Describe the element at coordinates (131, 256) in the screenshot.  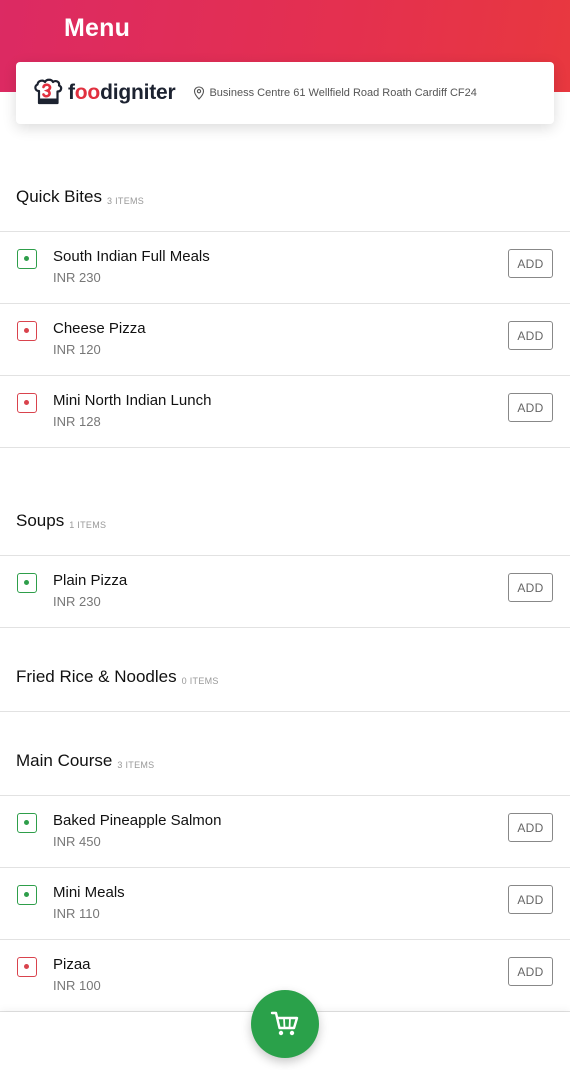
I see `item-name: South Indian Full Meals` at that location.